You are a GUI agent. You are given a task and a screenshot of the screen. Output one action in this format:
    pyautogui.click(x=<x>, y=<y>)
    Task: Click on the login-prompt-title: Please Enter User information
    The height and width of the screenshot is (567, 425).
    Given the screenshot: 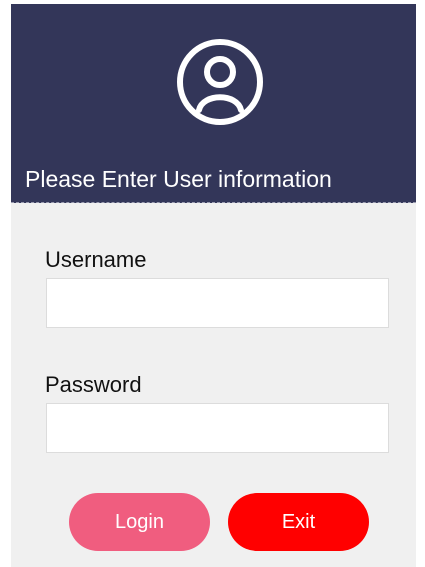 What is the action you would take?
    pyautogui.click(x=178, y=179)
    